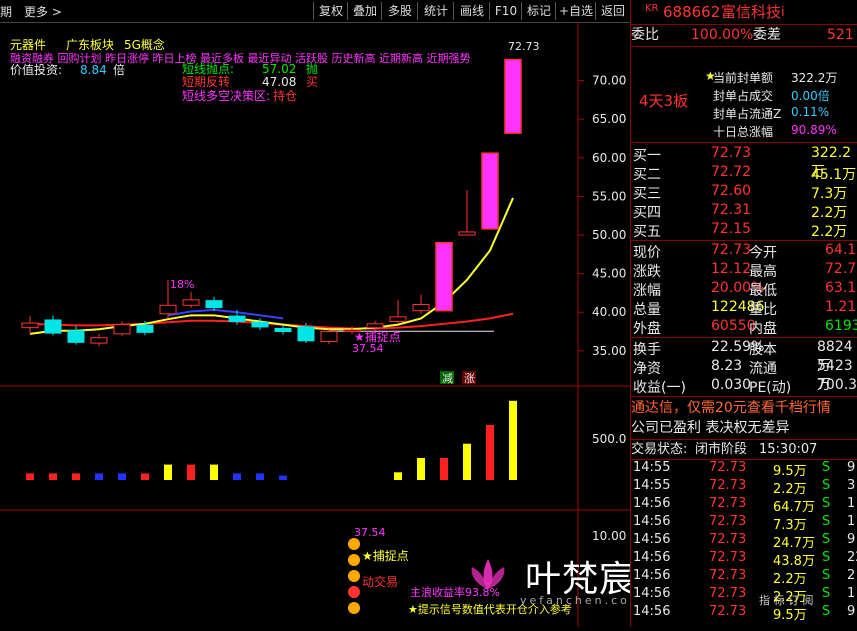  What do you see at coordinates (226, 96) in the screenshot?
I see `indicator-3-label: 短线多空决策区:` at bounding box center [226, 96].